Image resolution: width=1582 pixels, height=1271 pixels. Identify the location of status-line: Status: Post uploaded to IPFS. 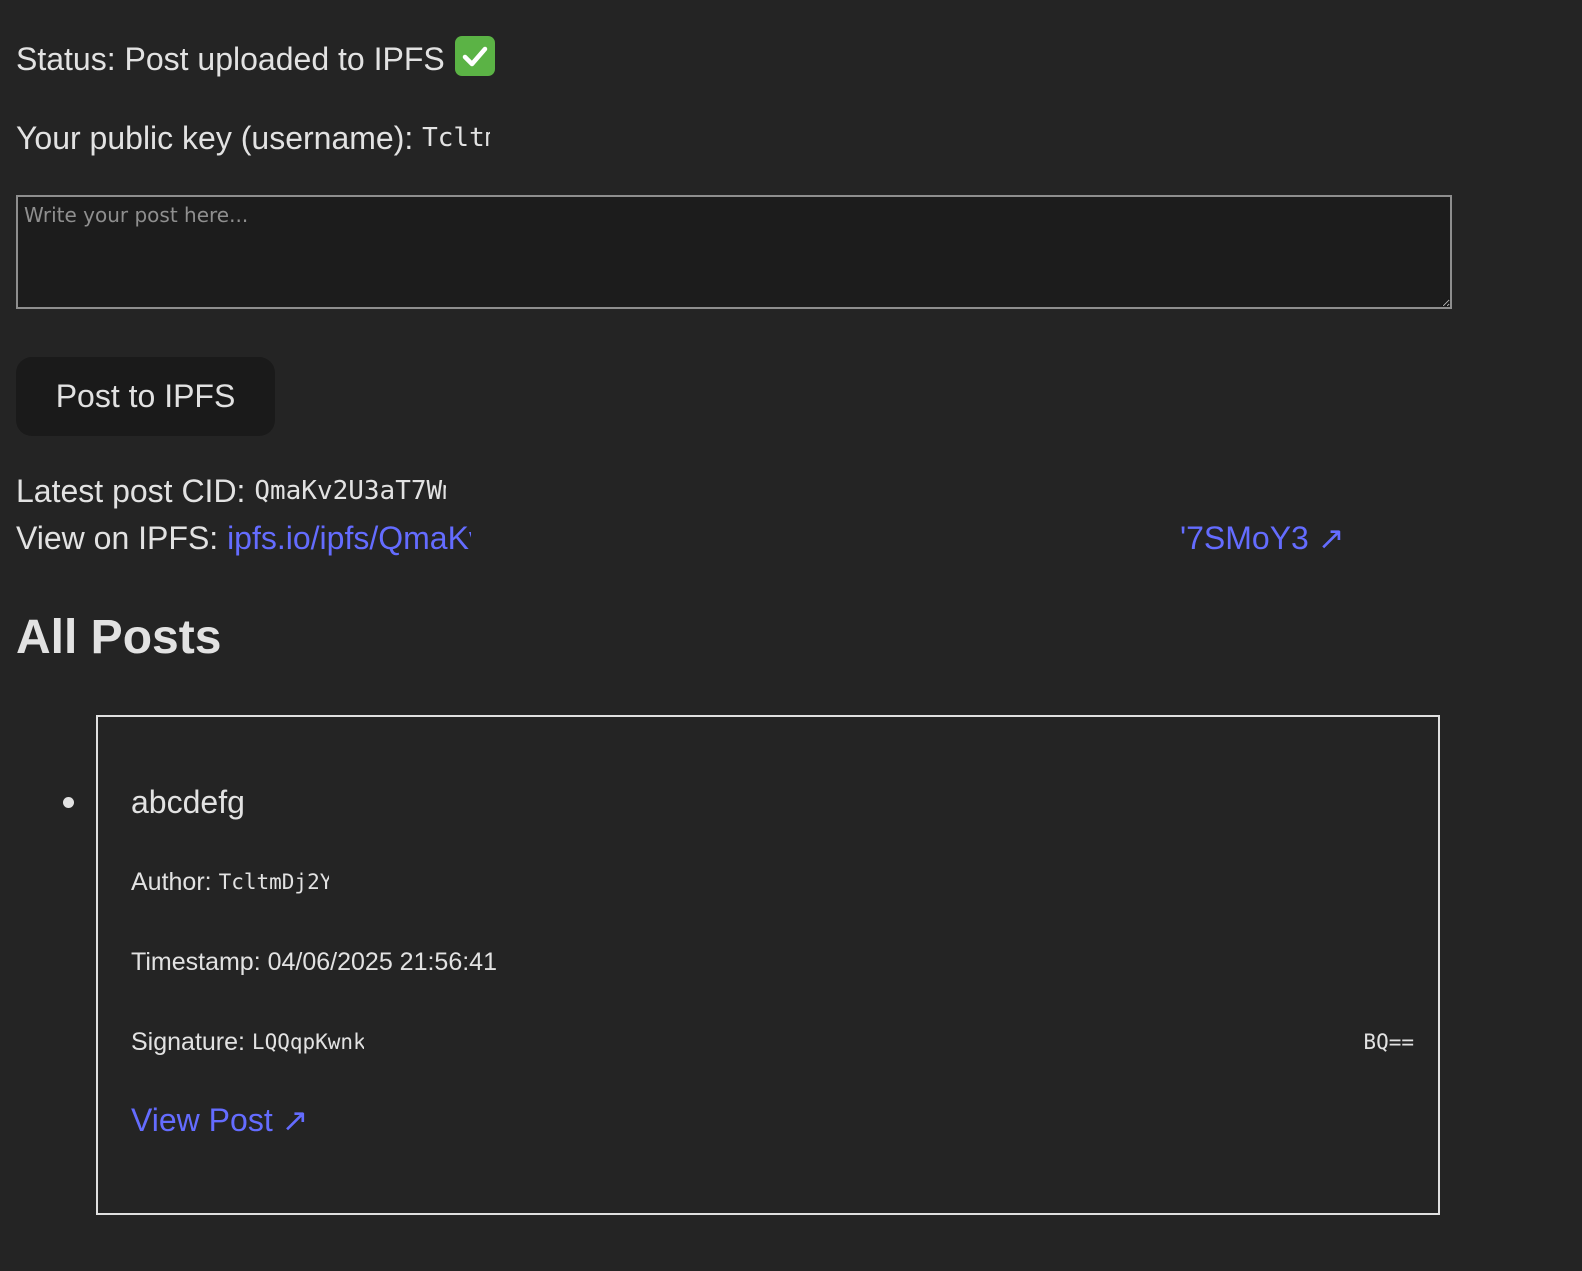
(255, 58).